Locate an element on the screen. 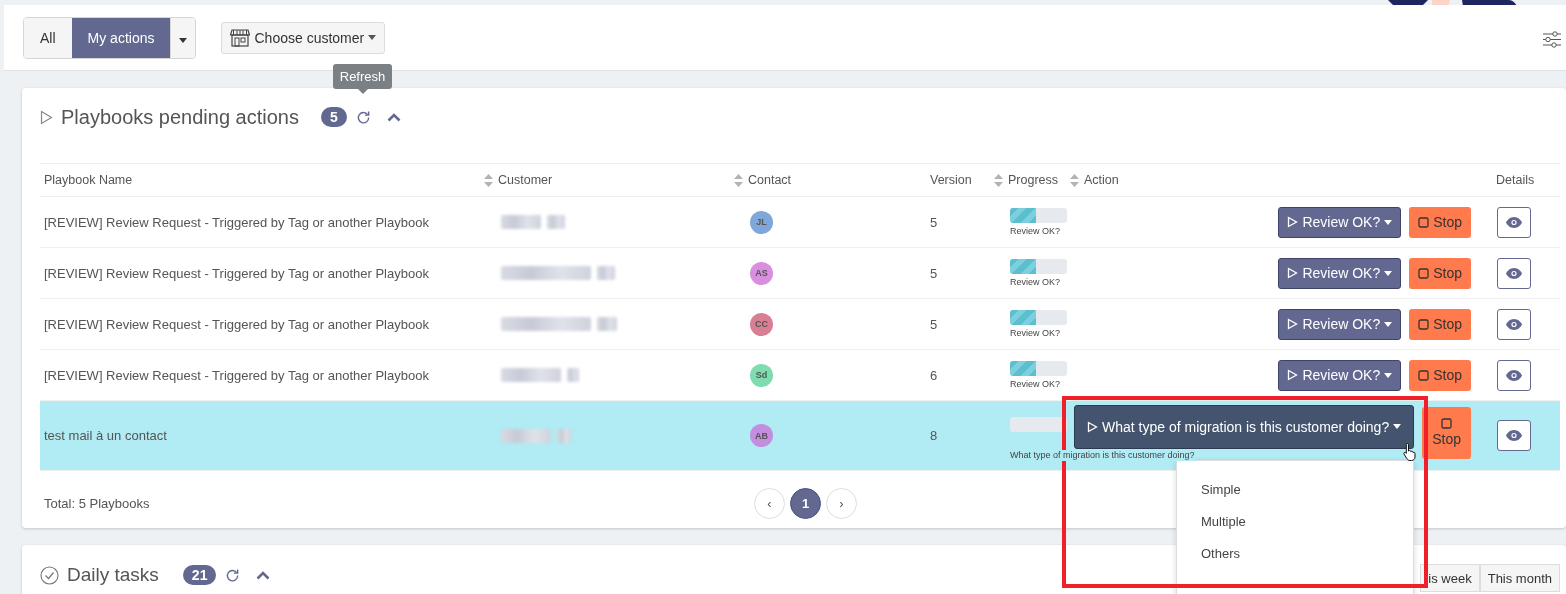 Image resolution: width=1566 pixels, height=594 pixels. tooltip: Refresh is located at coordinates (362, 76).